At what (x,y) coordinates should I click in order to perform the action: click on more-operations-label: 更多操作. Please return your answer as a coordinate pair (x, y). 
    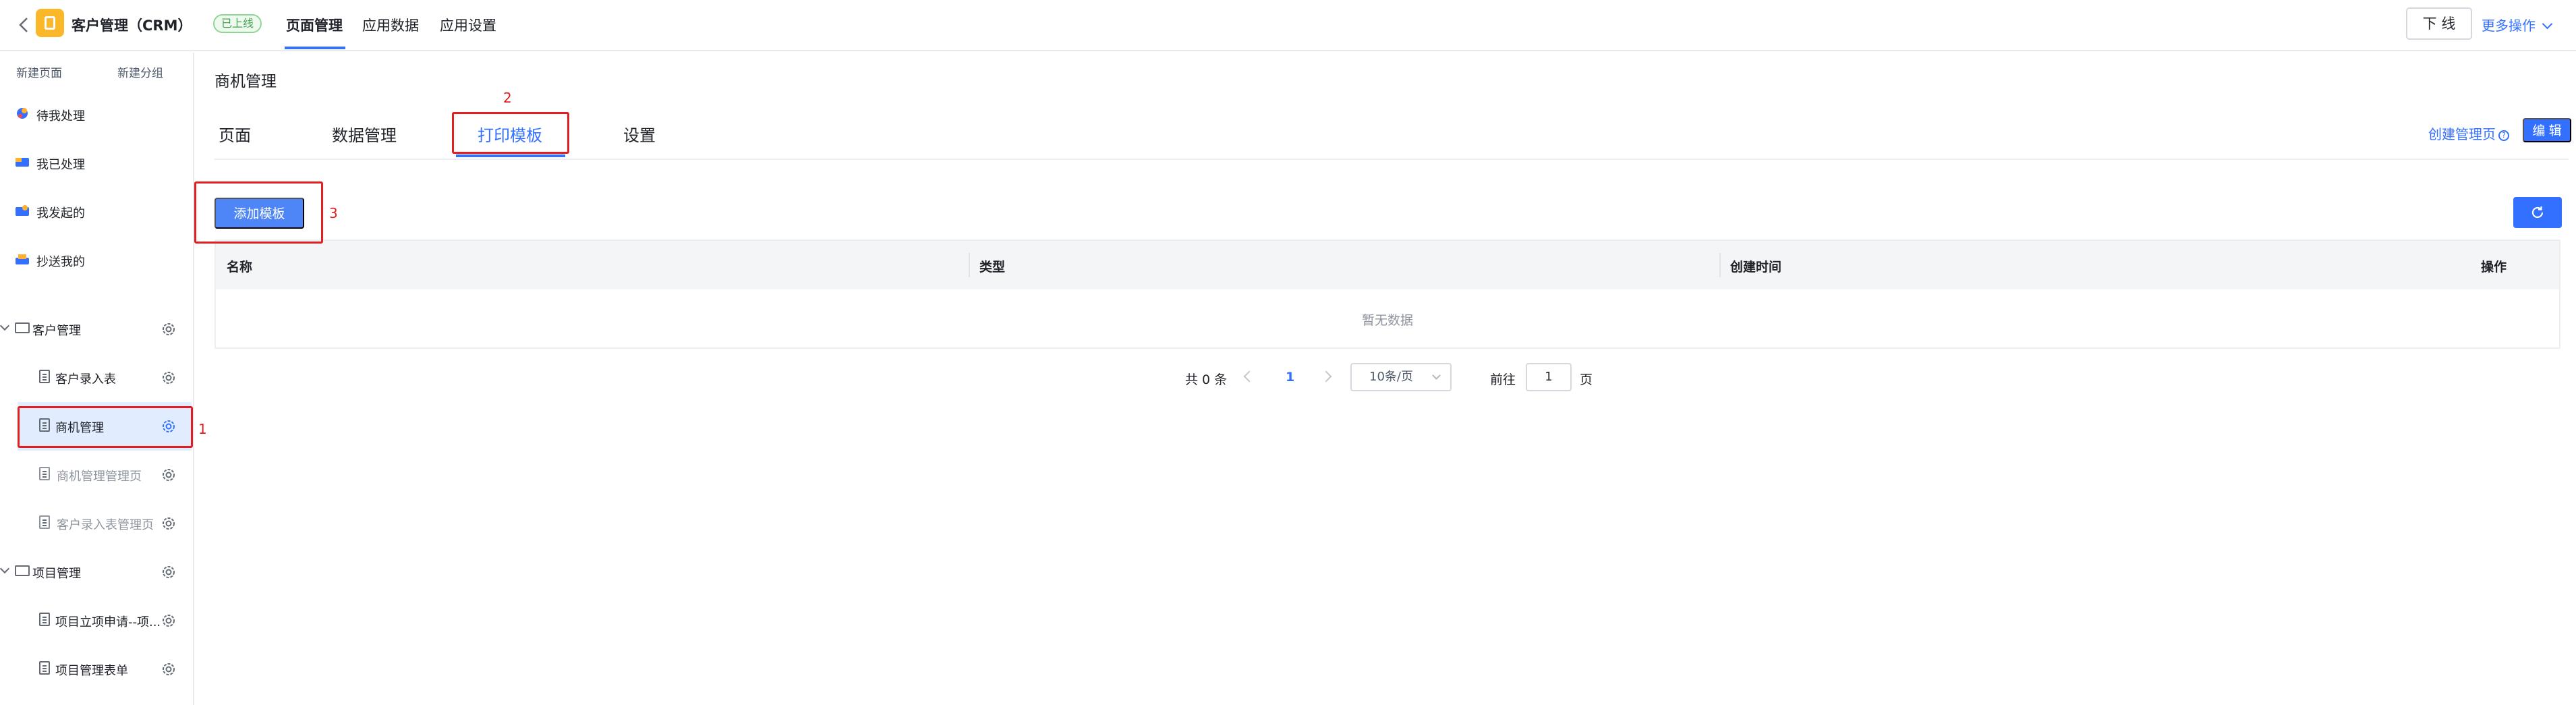
    Looking at the image, I should click on (2509, 26).